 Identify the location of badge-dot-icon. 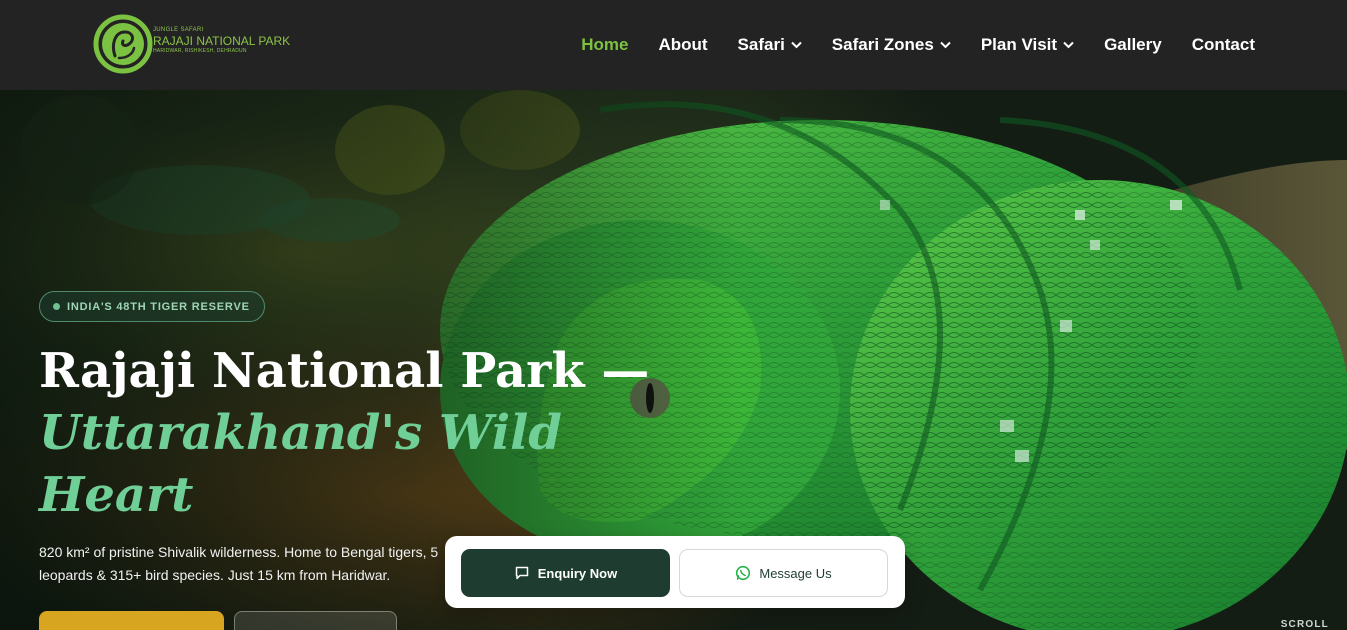
(56, 306).